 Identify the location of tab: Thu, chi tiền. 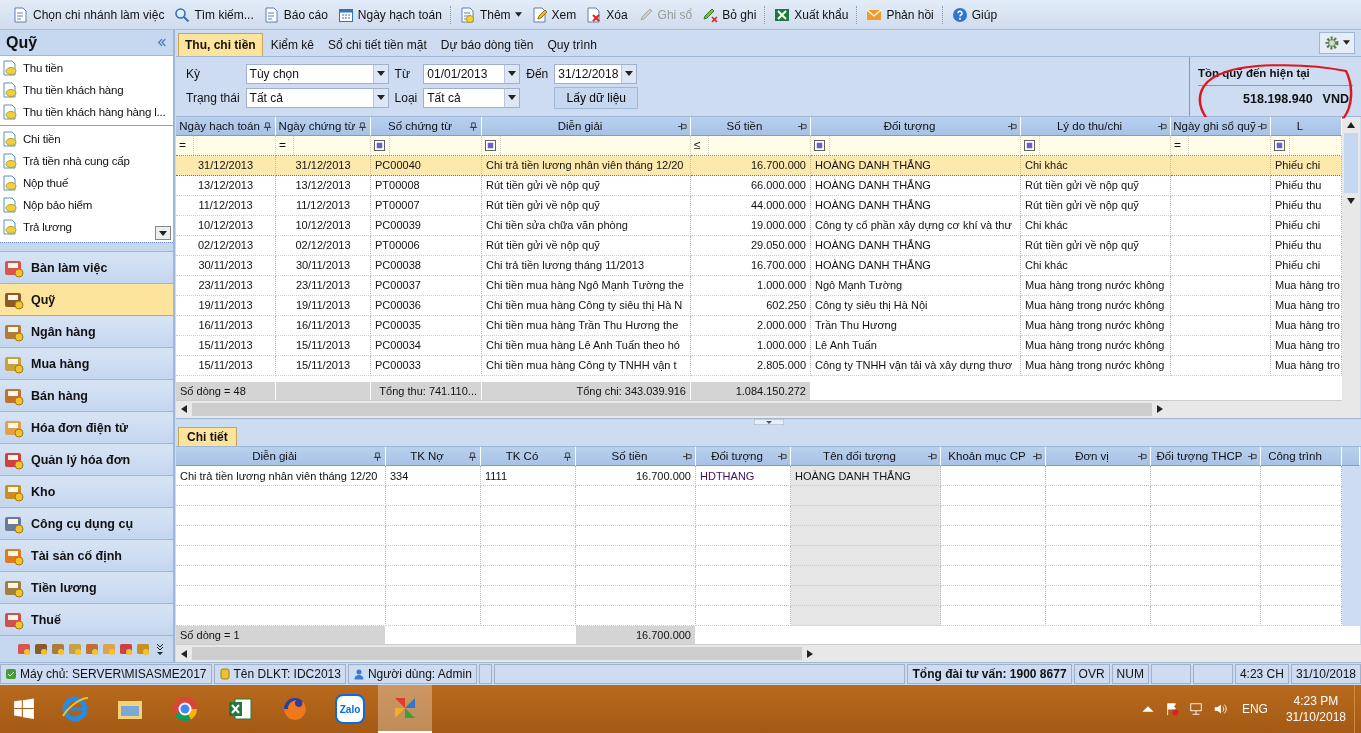
(220, 44).